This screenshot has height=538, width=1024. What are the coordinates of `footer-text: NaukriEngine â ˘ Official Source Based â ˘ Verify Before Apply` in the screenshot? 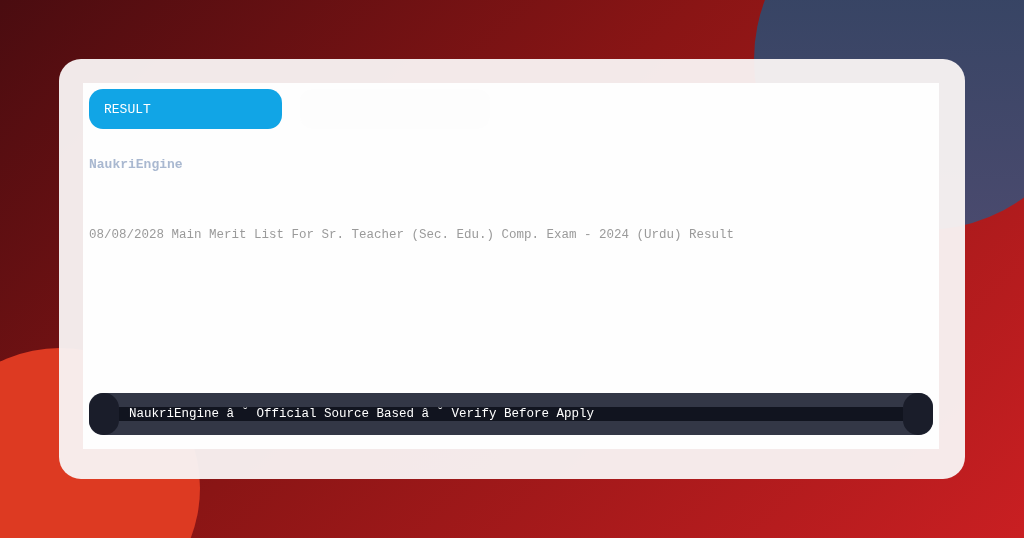 It's located at (511, 414).